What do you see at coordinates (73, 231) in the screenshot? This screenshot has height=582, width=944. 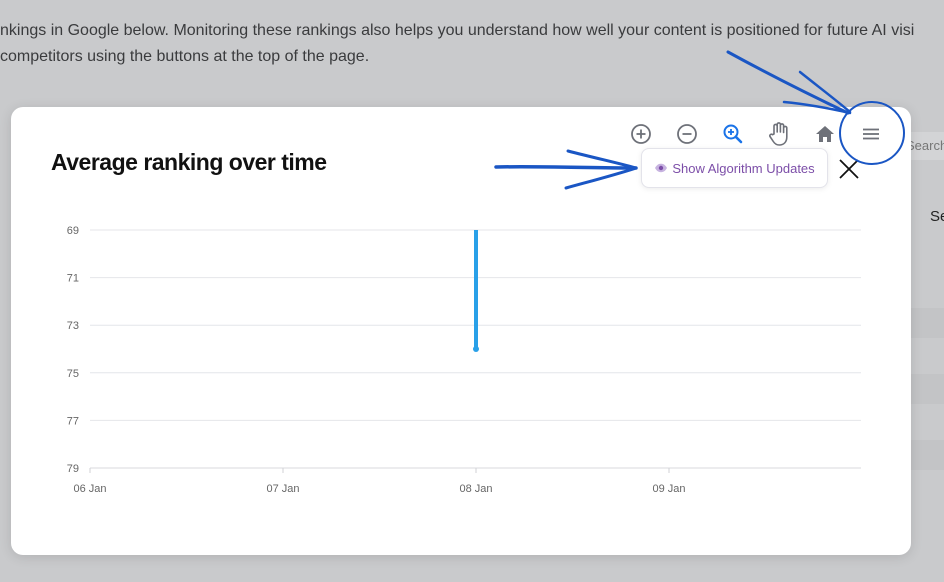 I see `y-tick-label: 69` at bounding box center [73, 231].